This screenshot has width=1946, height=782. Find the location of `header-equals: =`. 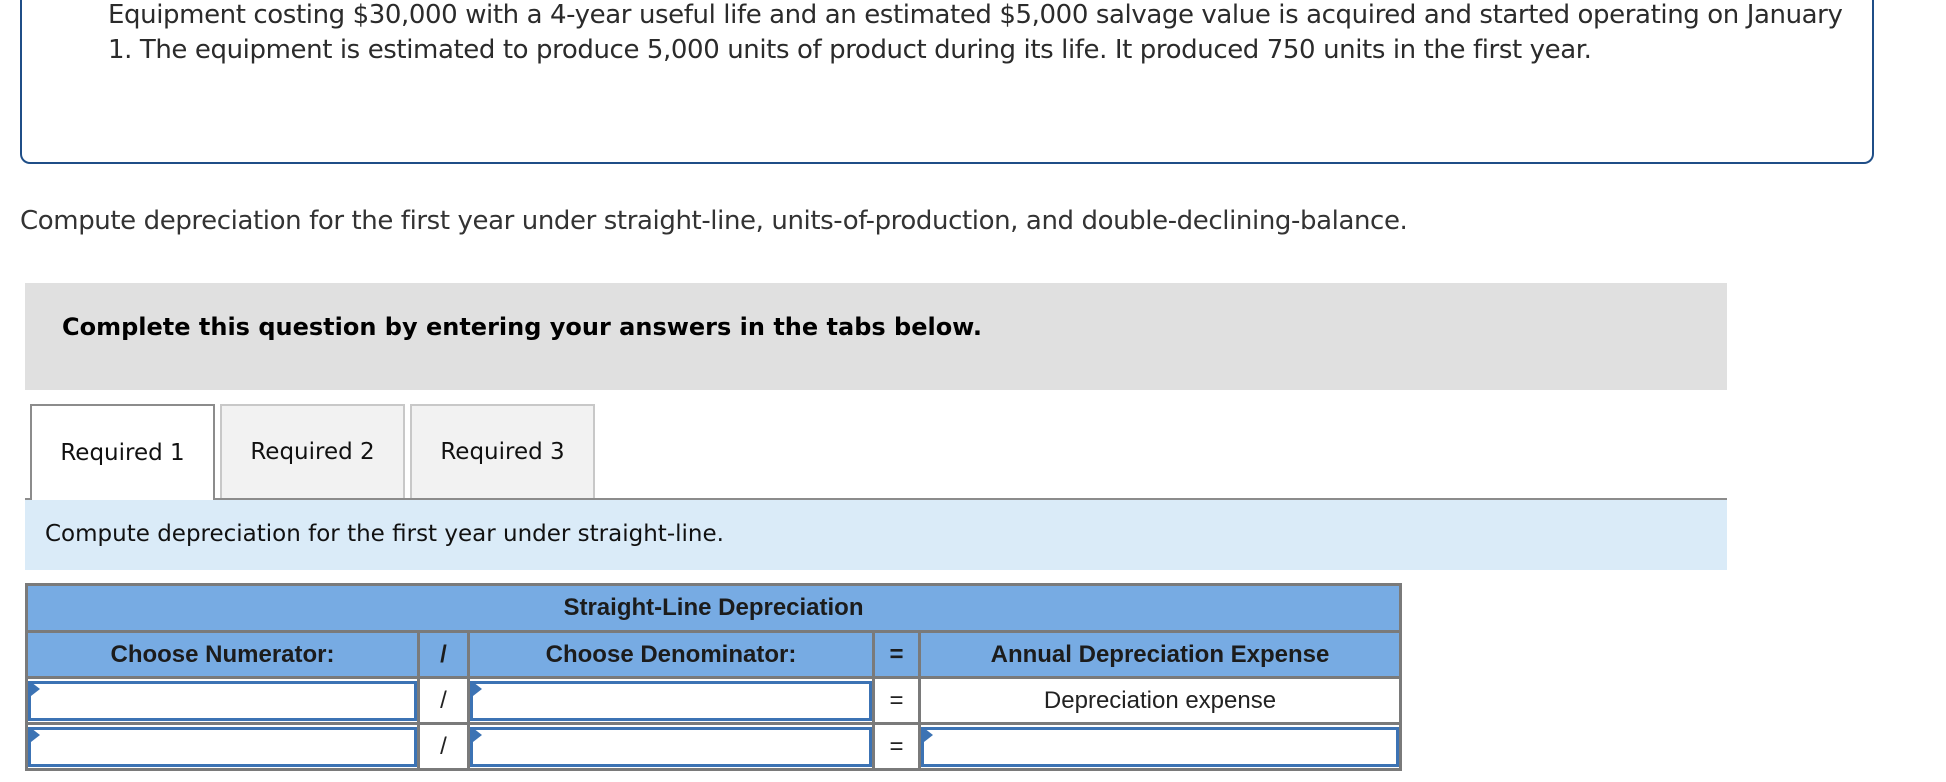

header-equals: = is located at coordinates (896, 654).